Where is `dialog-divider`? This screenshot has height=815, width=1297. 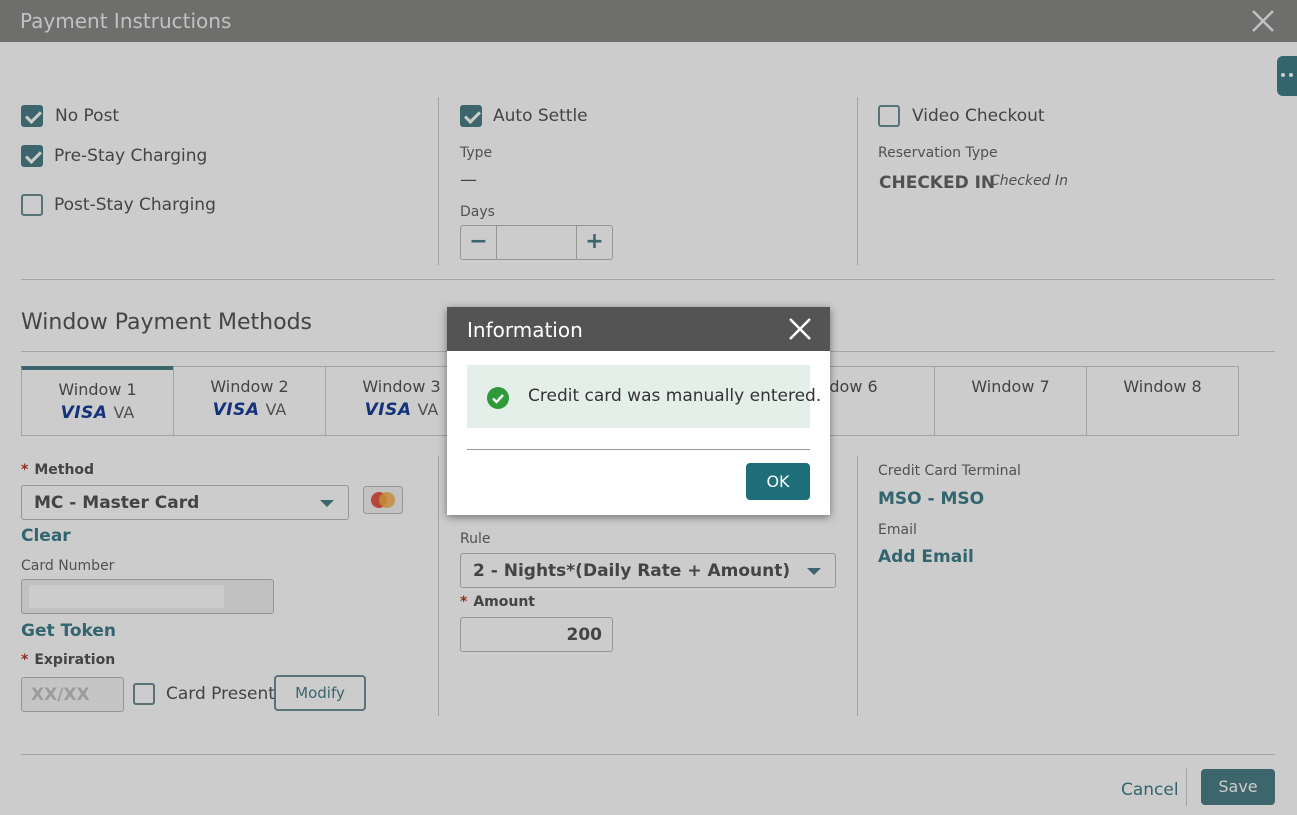 dialog-divider is located at coordinates (638, 449).